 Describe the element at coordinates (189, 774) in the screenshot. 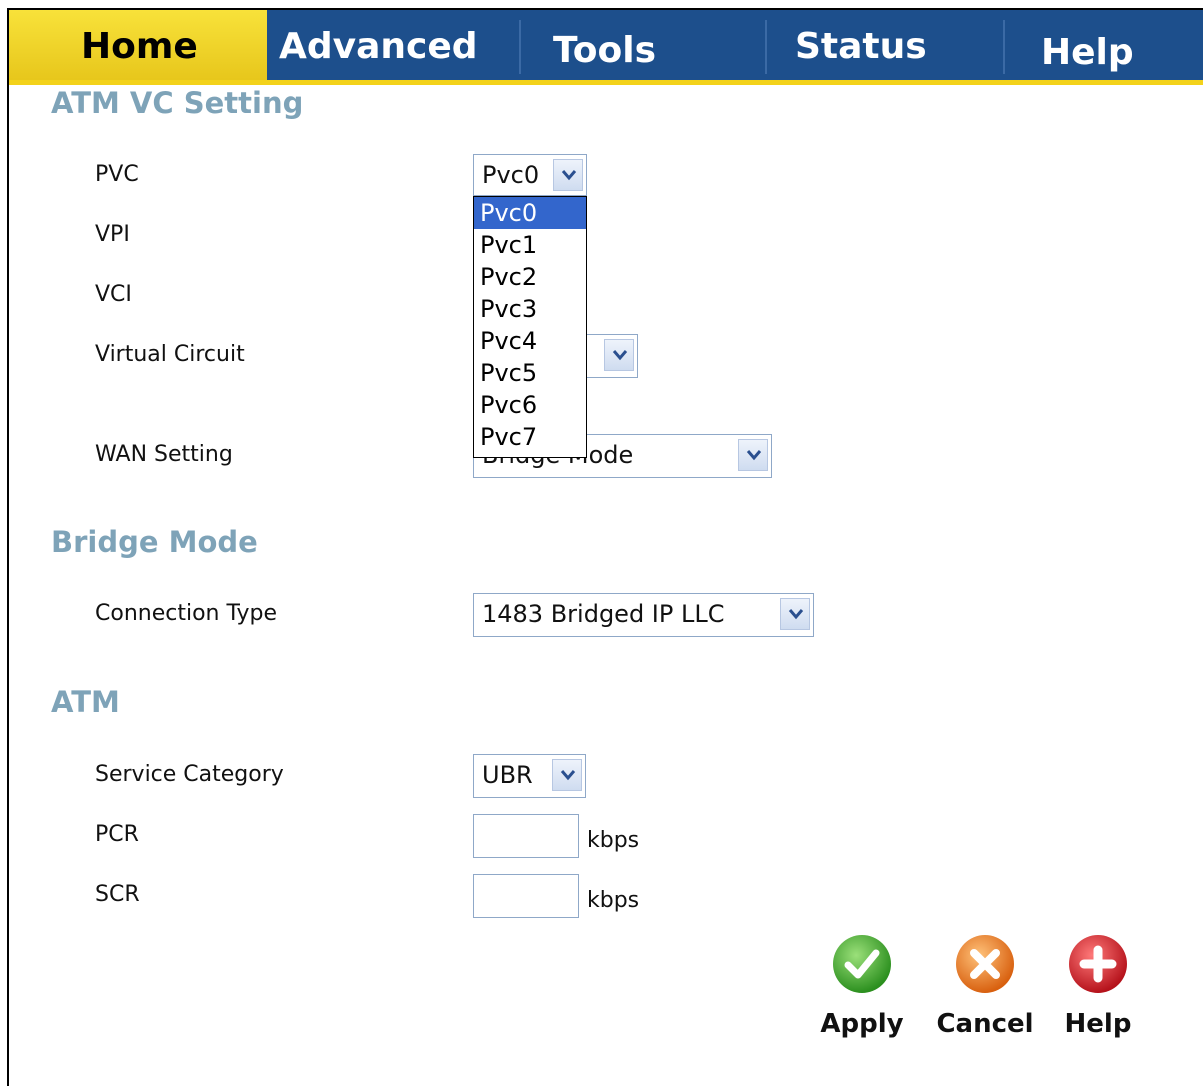

I see `service-category-label: Service Category` at that location.